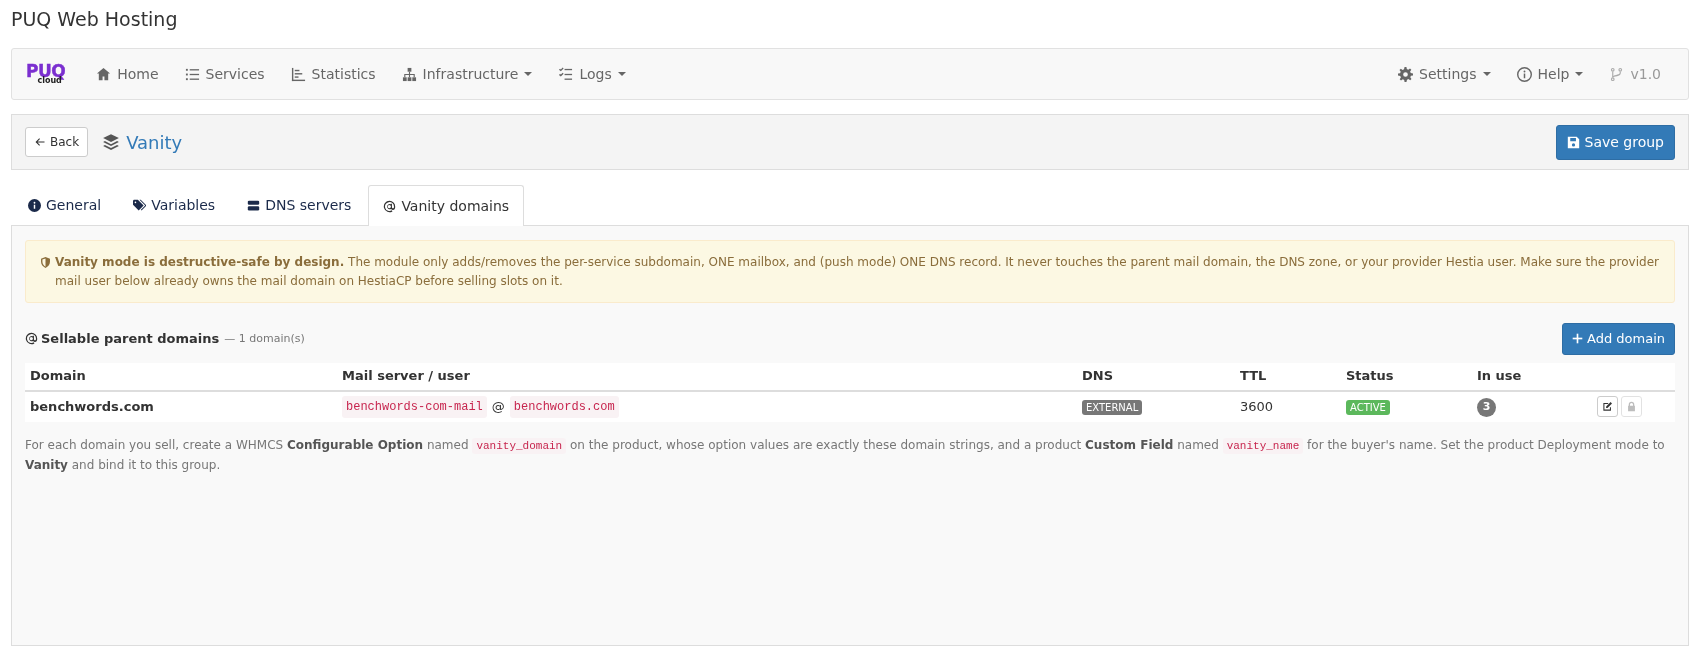  I want to click on section-title: Sellable parent domains, so click(130, 339).